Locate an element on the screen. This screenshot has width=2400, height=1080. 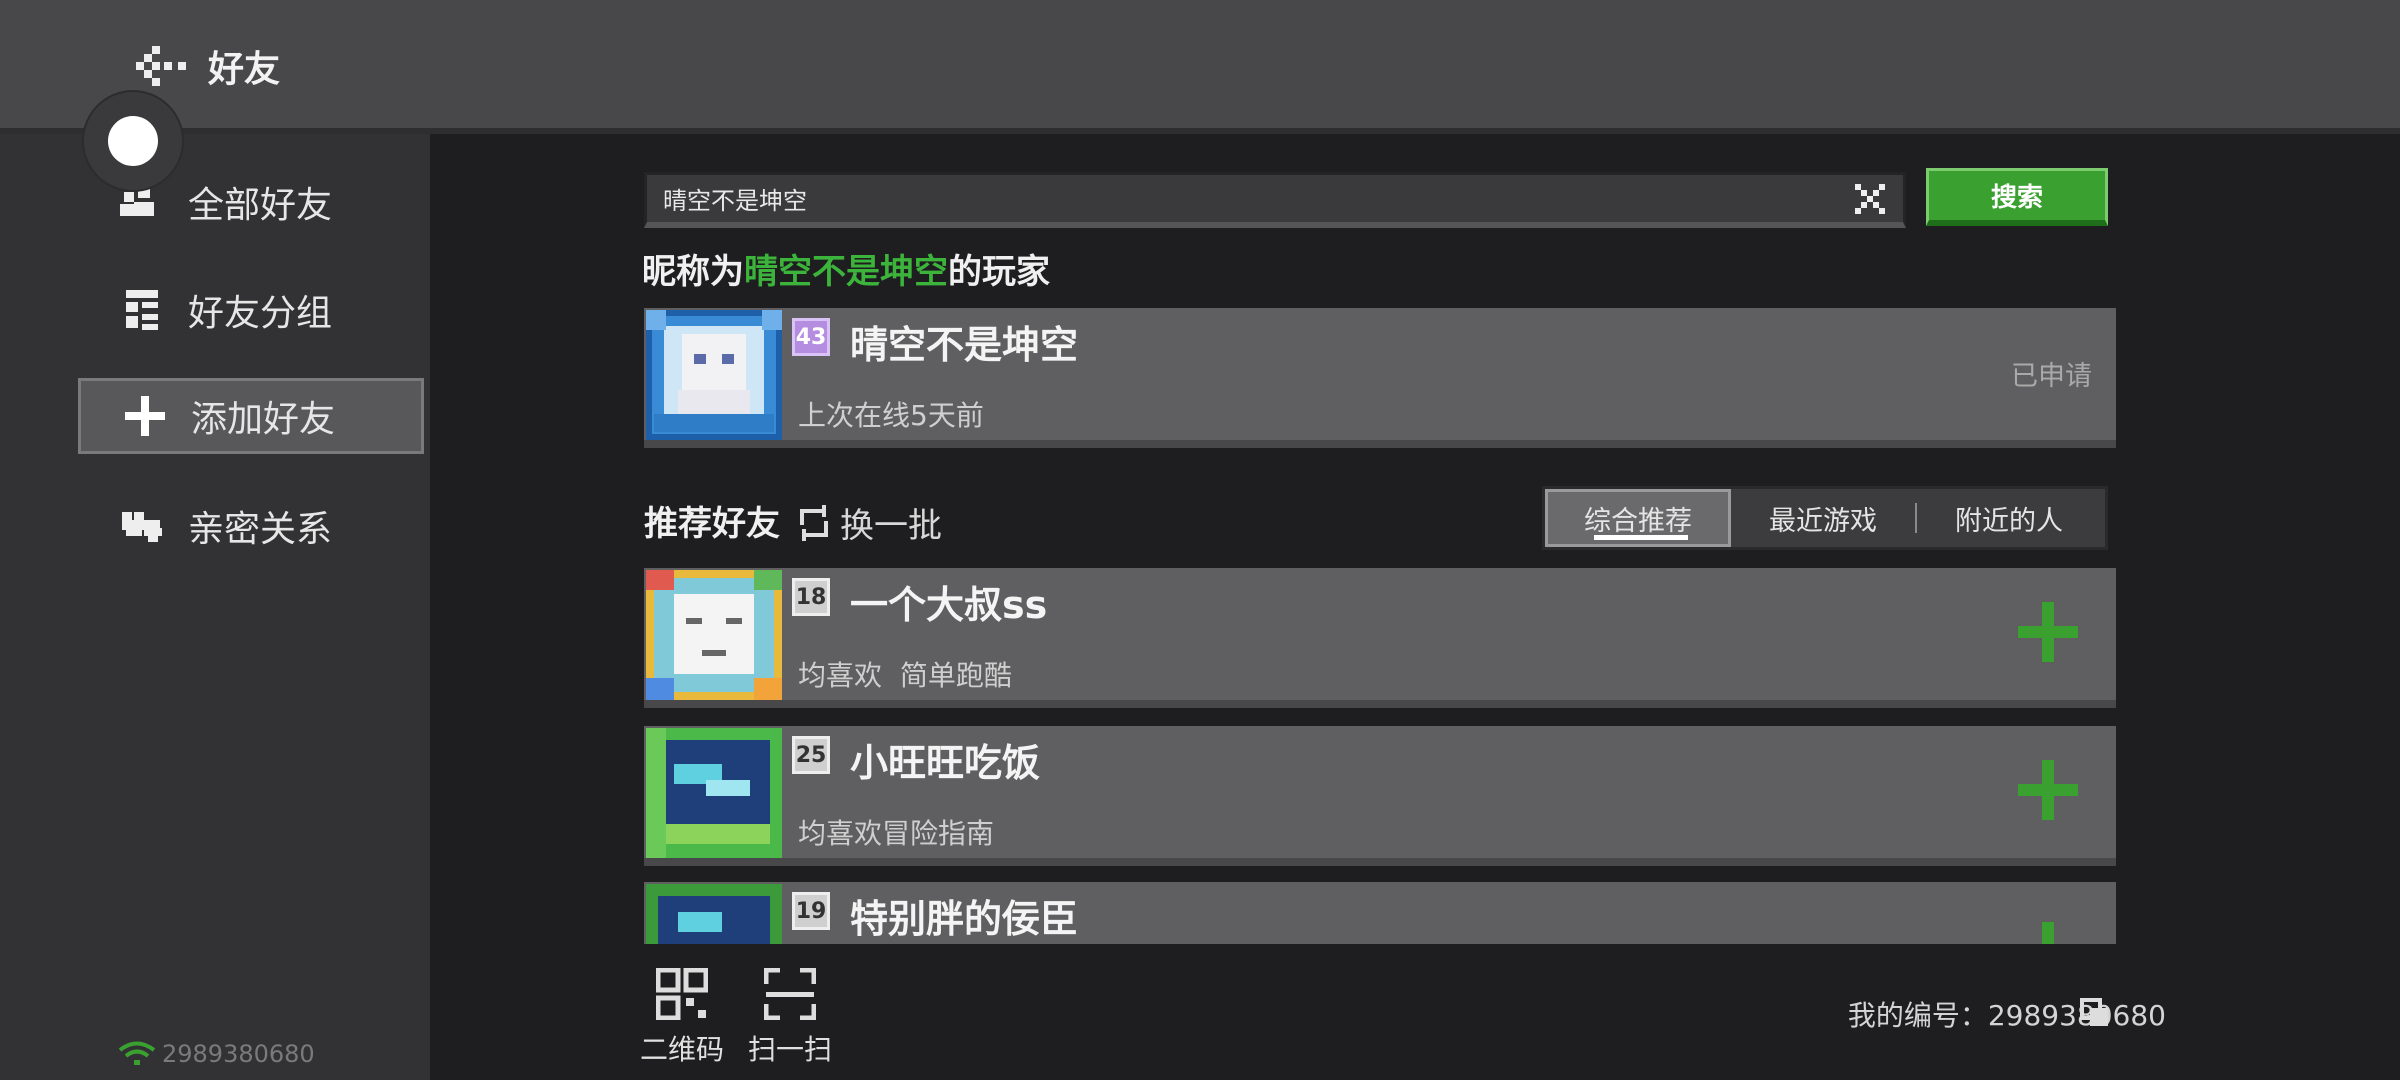
level-badge: 19 is located at coordinates (811, 911).